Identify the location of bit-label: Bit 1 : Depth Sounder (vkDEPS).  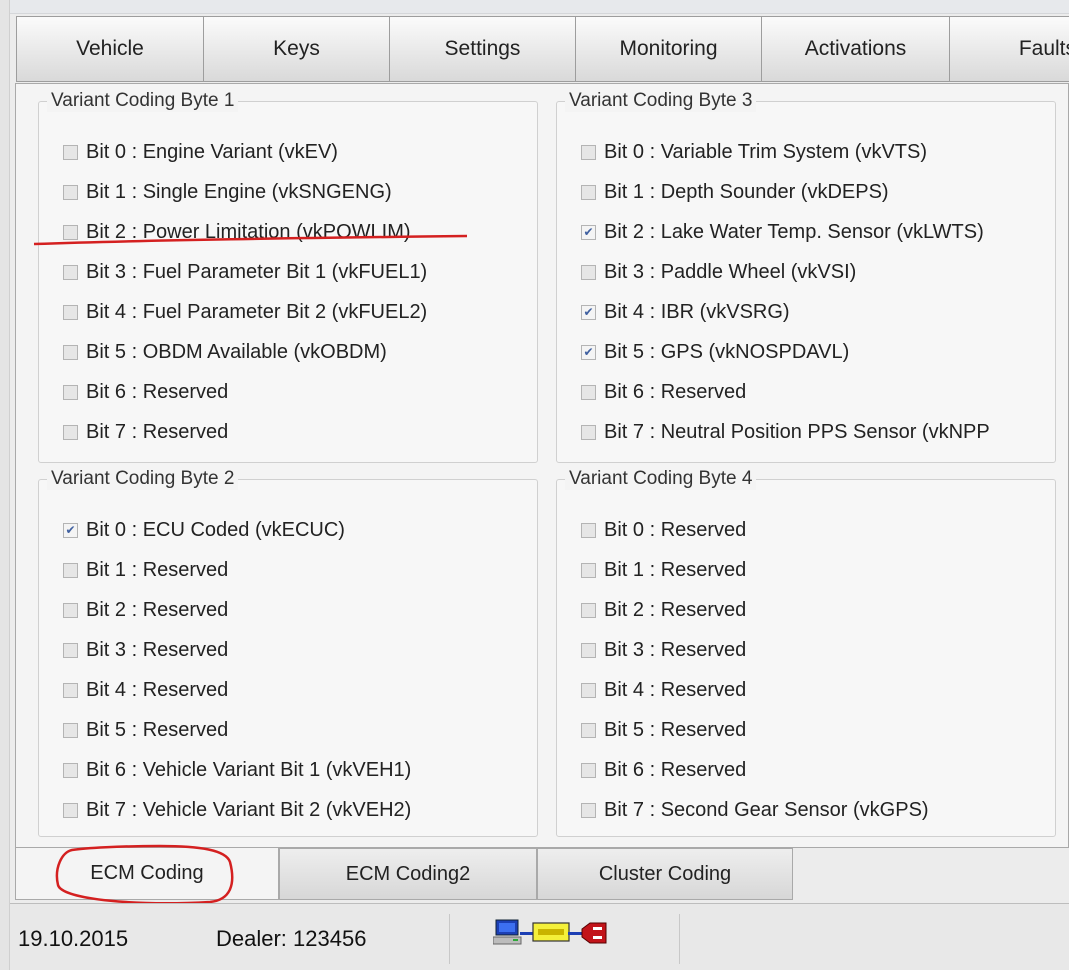
(746, 191).